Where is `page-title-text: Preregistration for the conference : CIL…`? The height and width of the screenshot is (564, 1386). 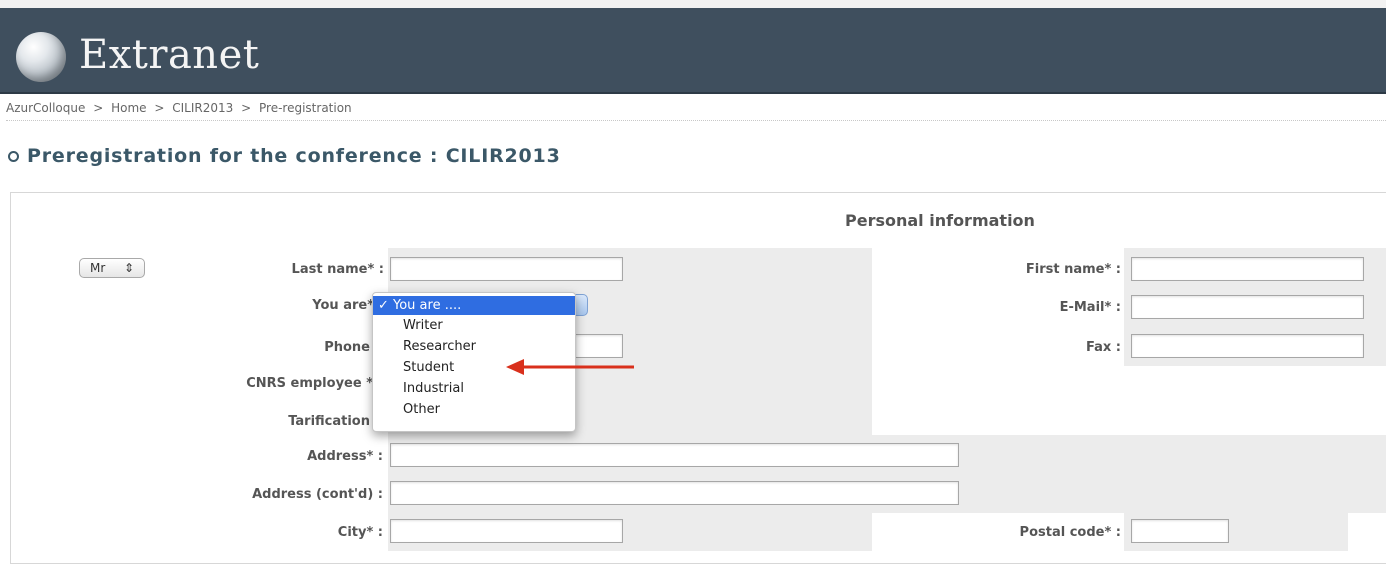 page-title-text: Preregistration for the conference : CIL… is located at coordinates (294, 156).